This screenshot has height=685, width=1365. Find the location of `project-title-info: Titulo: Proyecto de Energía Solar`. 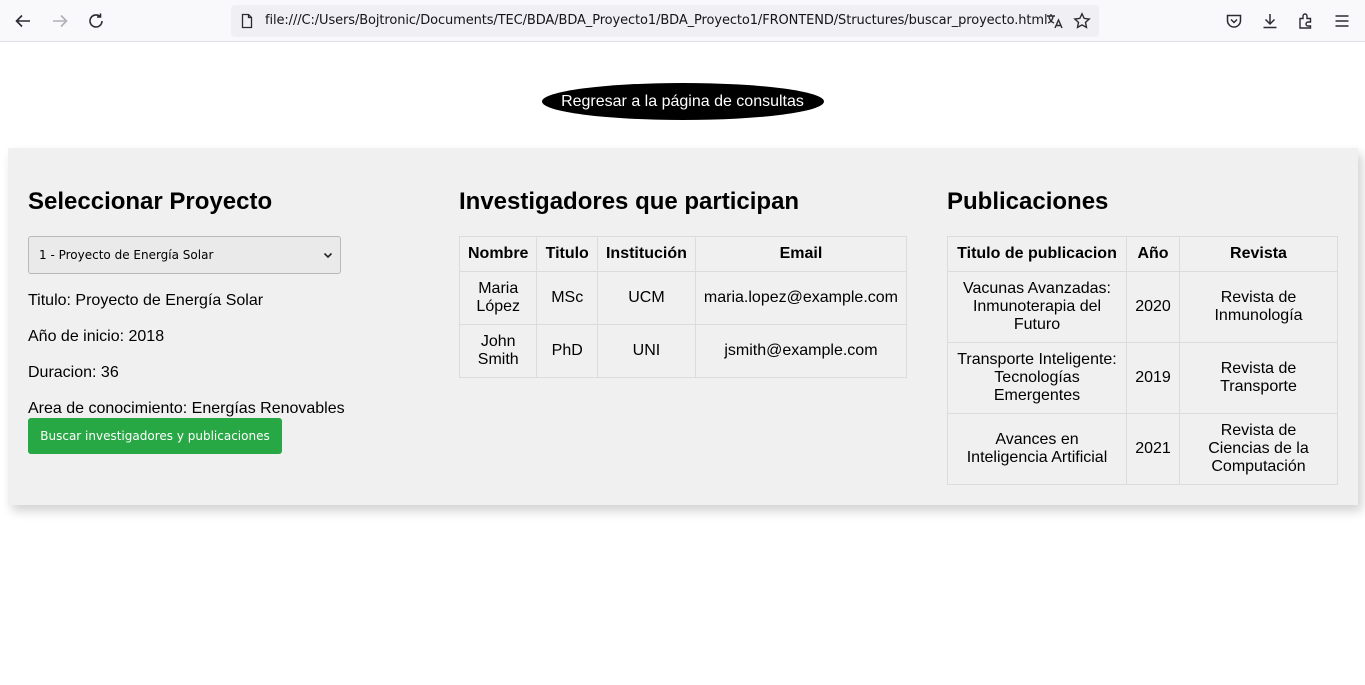

project-title-info: Titulo: Proyecto de Energía Solar is located at coordinates (146, 300).